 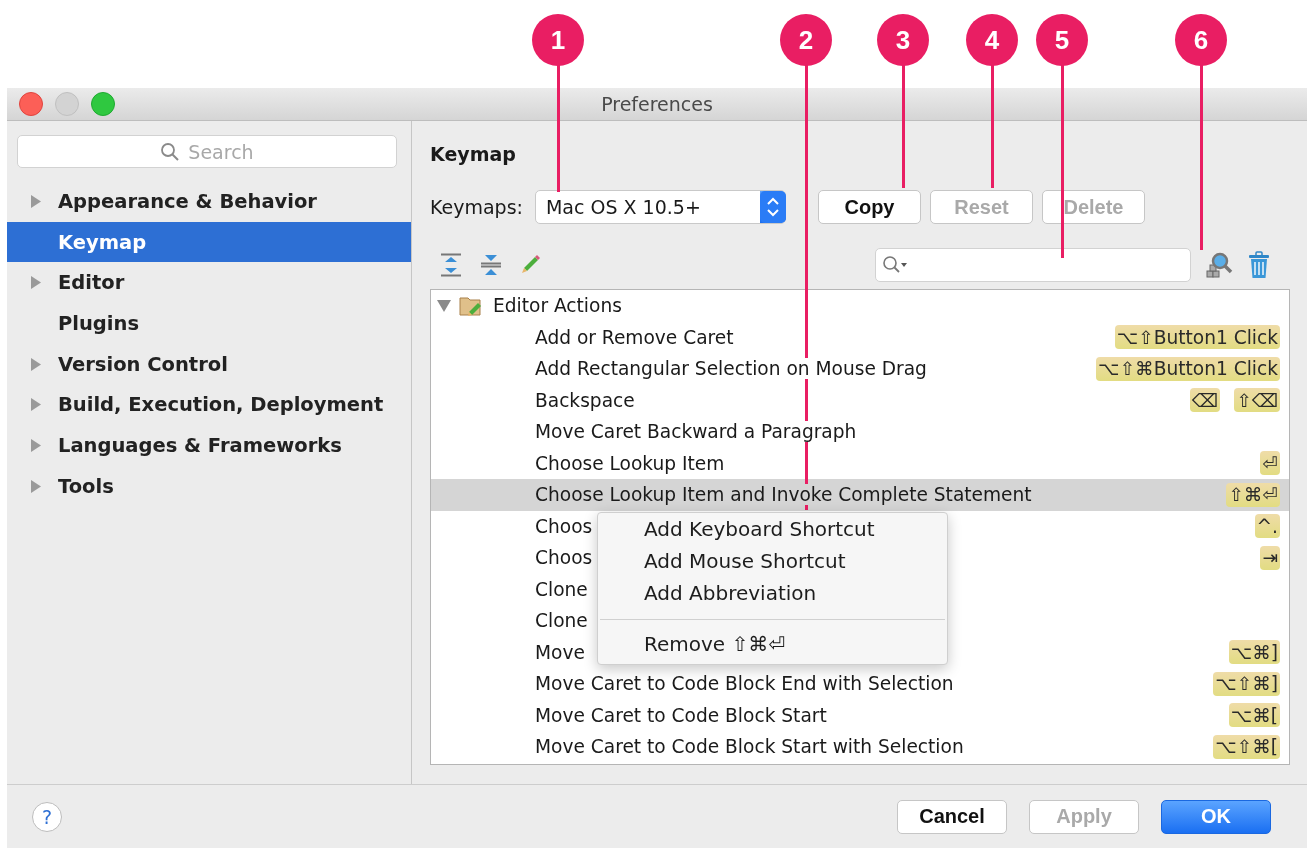 I want to click on shortcut-badge: ^., so click(x=1267, y=526).